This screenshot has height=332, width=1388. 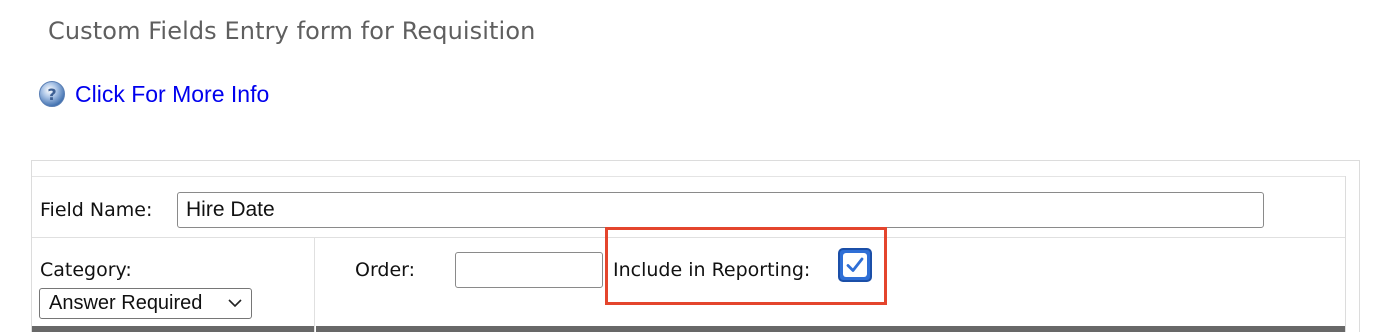 What do you see at coordinates (126, 303) in the screenshot?
I see `category-selected-value: Answer Required` at bounding box center [126, 303].